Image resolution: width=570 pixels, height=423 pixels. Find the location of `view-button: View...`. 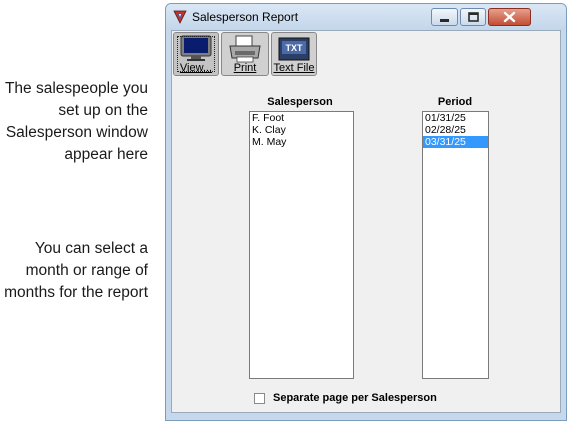

view-button: View... is located at coordinates (196, 54).